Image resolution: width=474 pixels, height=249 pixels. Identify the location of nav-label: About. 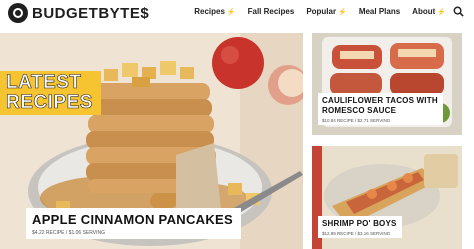
(424, 11).